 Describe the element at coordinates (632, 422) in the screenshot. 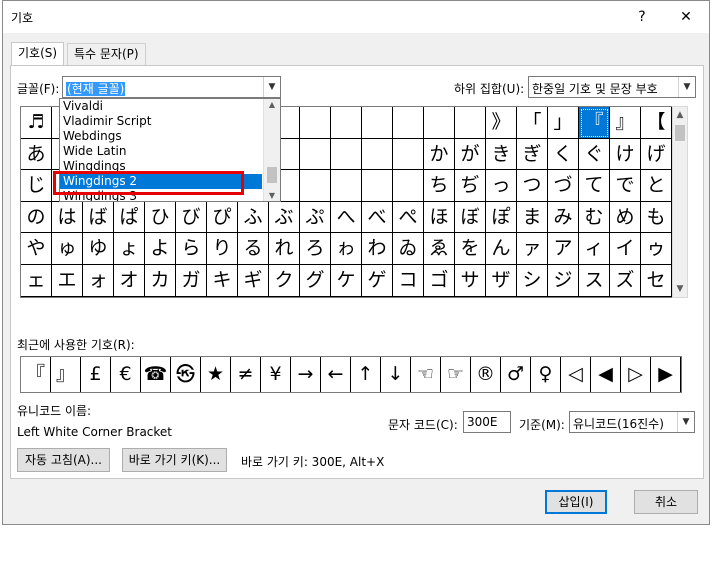

I see `from-select: 유니코드(16진수) ▼` at that location.